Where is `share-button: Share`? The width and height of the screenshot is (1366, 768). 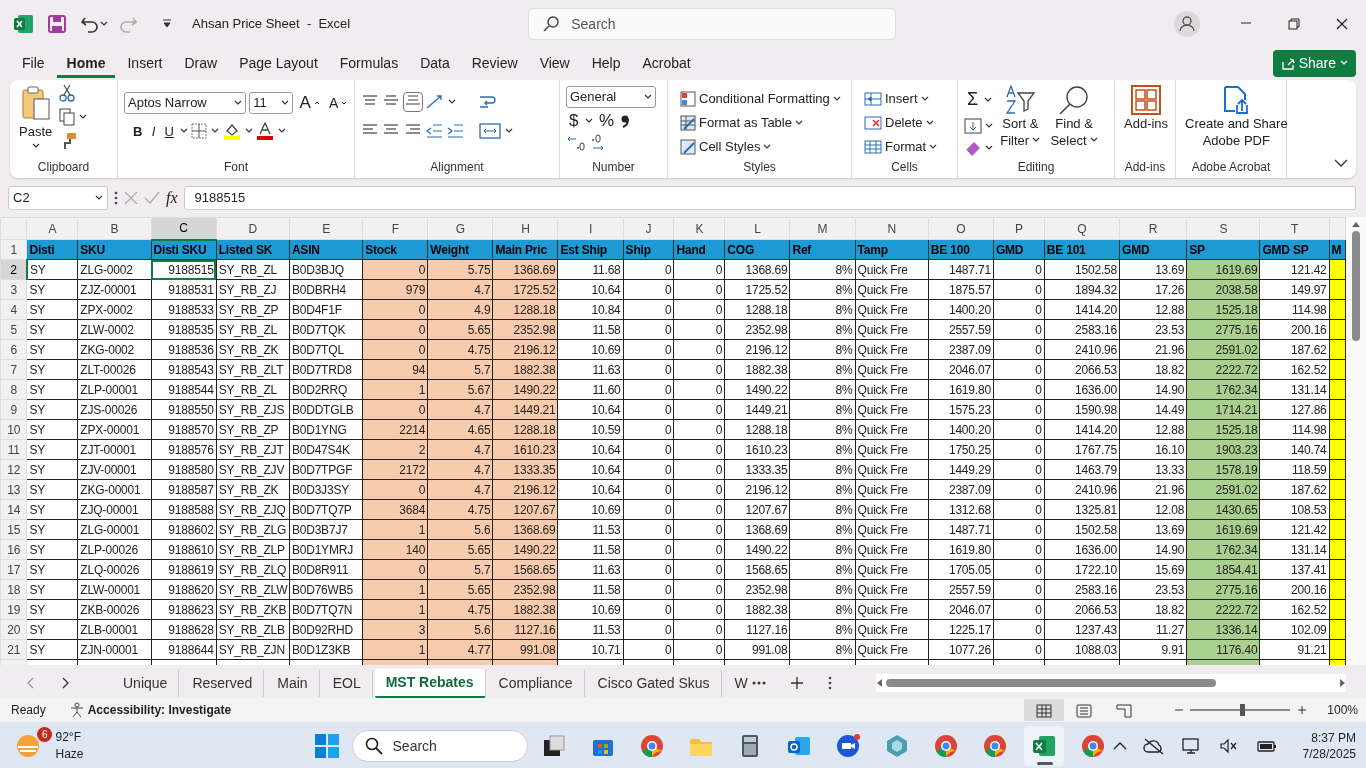
share-button: Share is located at coordinates (1314, 63).